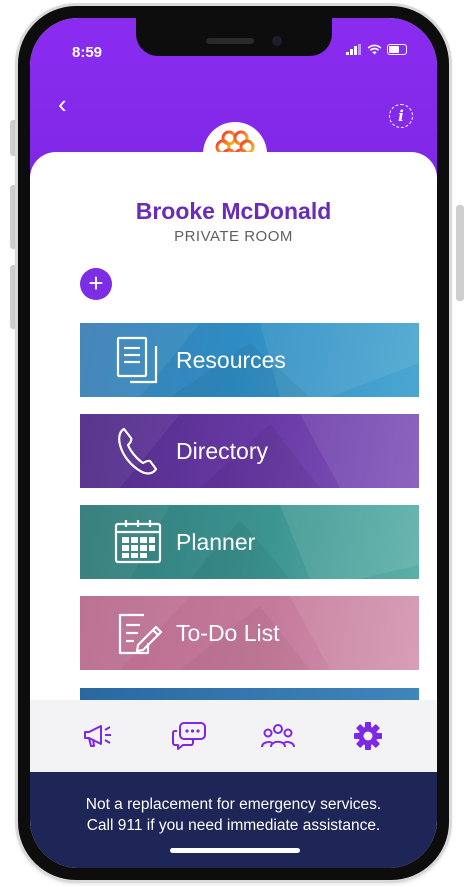 Image resolution: width=465 pixels, height=886 pixels. What do you see at coordinates (460, 253) in the screenshot?
I see `phone-power-button` at bounding box center [460, 253].